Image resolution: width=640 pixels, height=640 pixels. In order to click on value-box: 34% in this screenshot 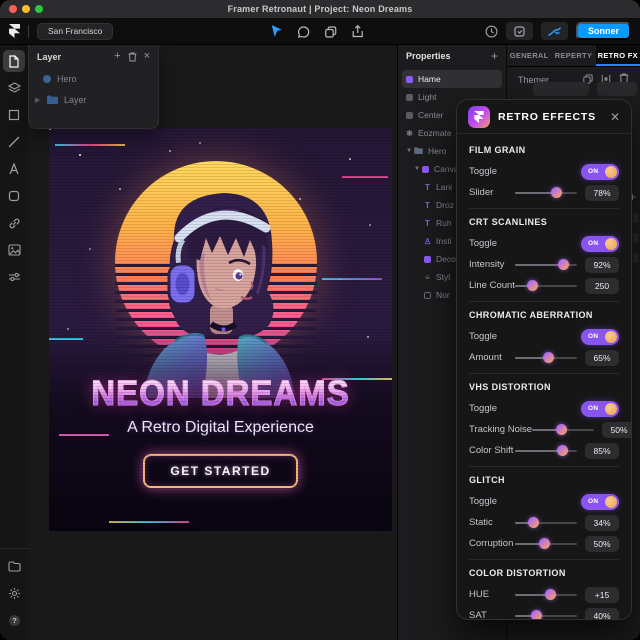, I will do `click(602, 522)`.